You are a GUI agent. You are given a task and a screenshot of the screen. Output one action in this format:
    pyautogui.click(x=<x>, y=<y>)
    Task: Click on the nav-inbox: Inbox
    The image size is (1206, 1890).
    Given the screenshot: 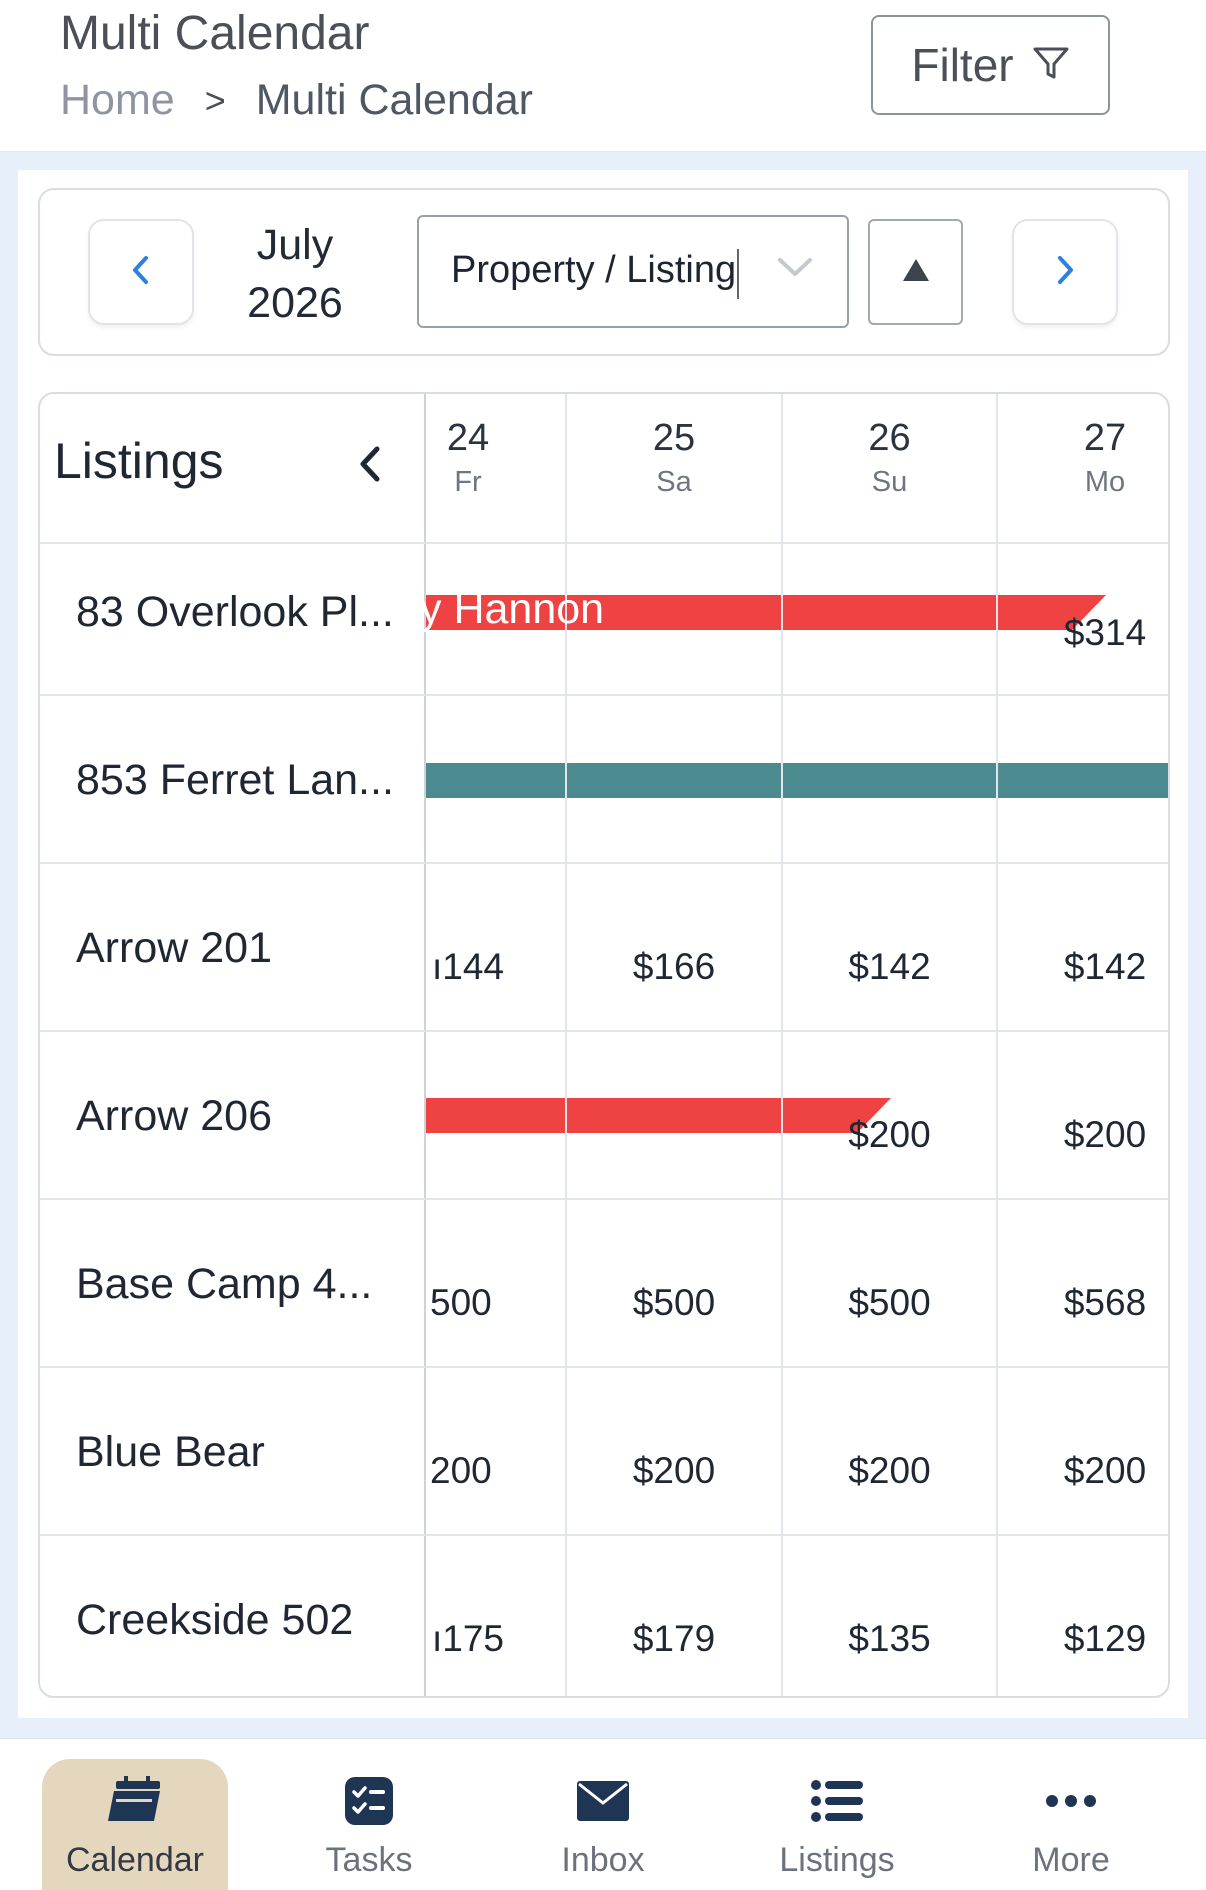 What is the action you would take?
    pyautogui.click(x=603, y=1824)
    